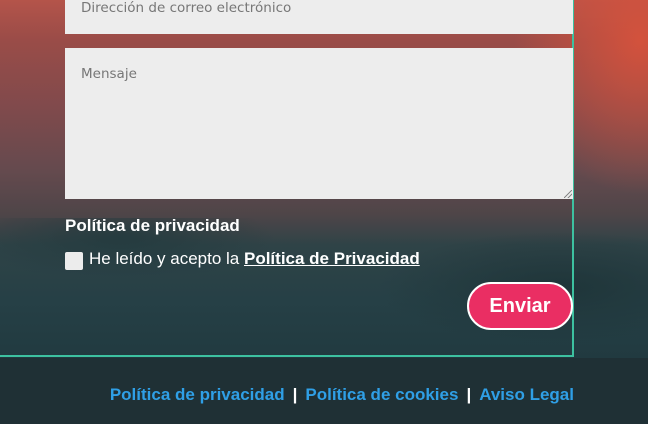 This screenshot has height=424, width=648. Describe the element at coordinates (332, 258) in the screenshot. I see `privacy-policy-link: Política de Privacidad` at that location.